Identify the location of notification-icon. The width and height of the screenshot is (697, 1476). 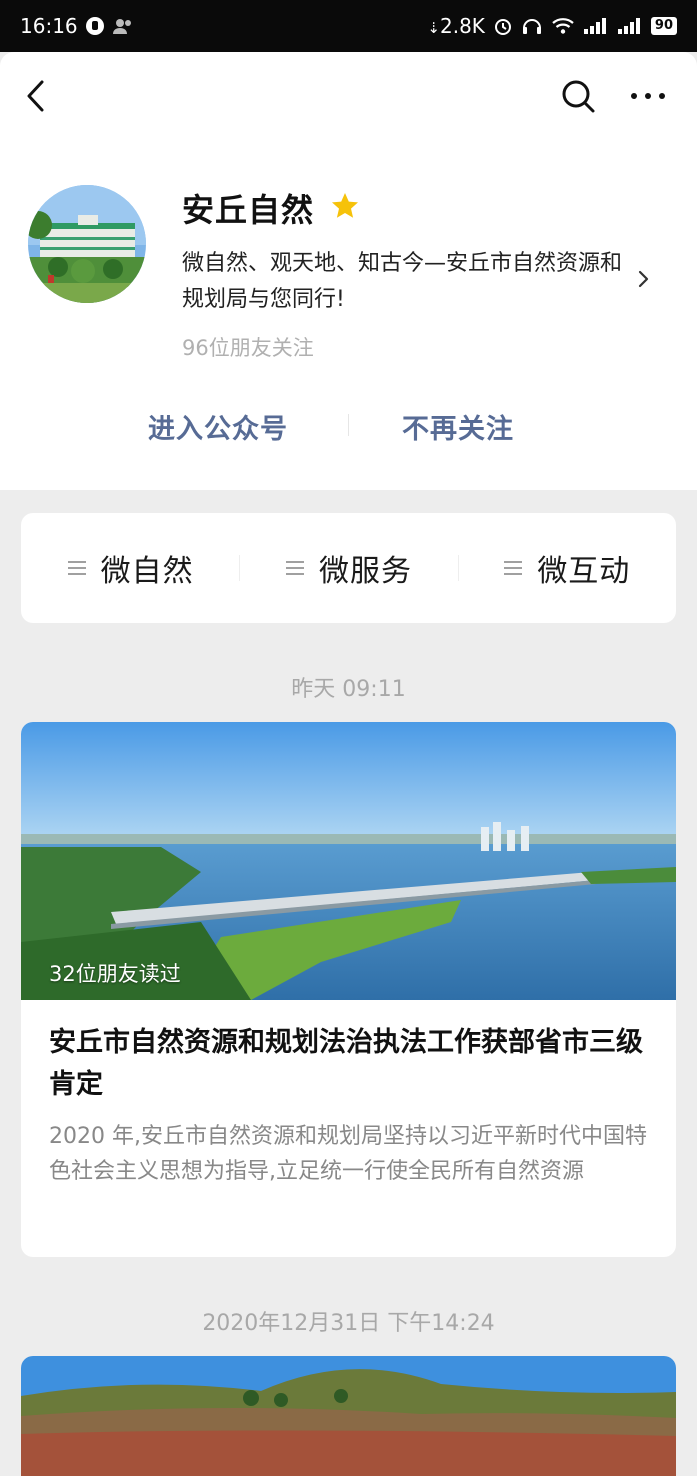
(94, 26).